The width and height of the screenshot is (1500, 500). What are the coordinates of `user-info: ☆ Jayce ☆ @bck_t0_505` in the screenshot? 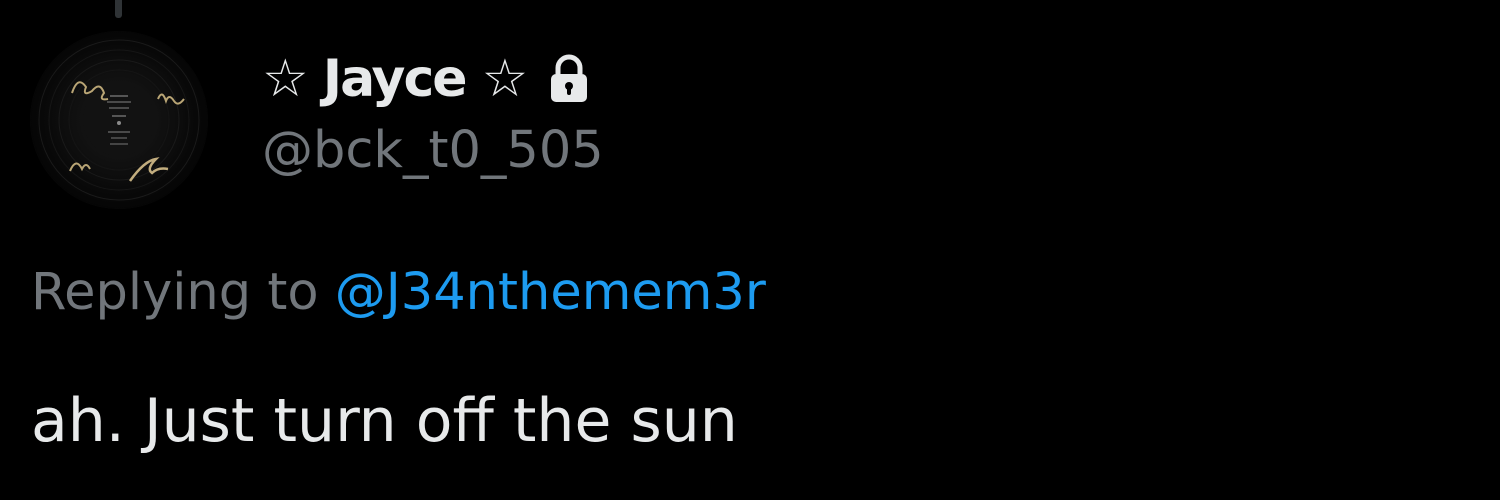 It's located at (433, 115).